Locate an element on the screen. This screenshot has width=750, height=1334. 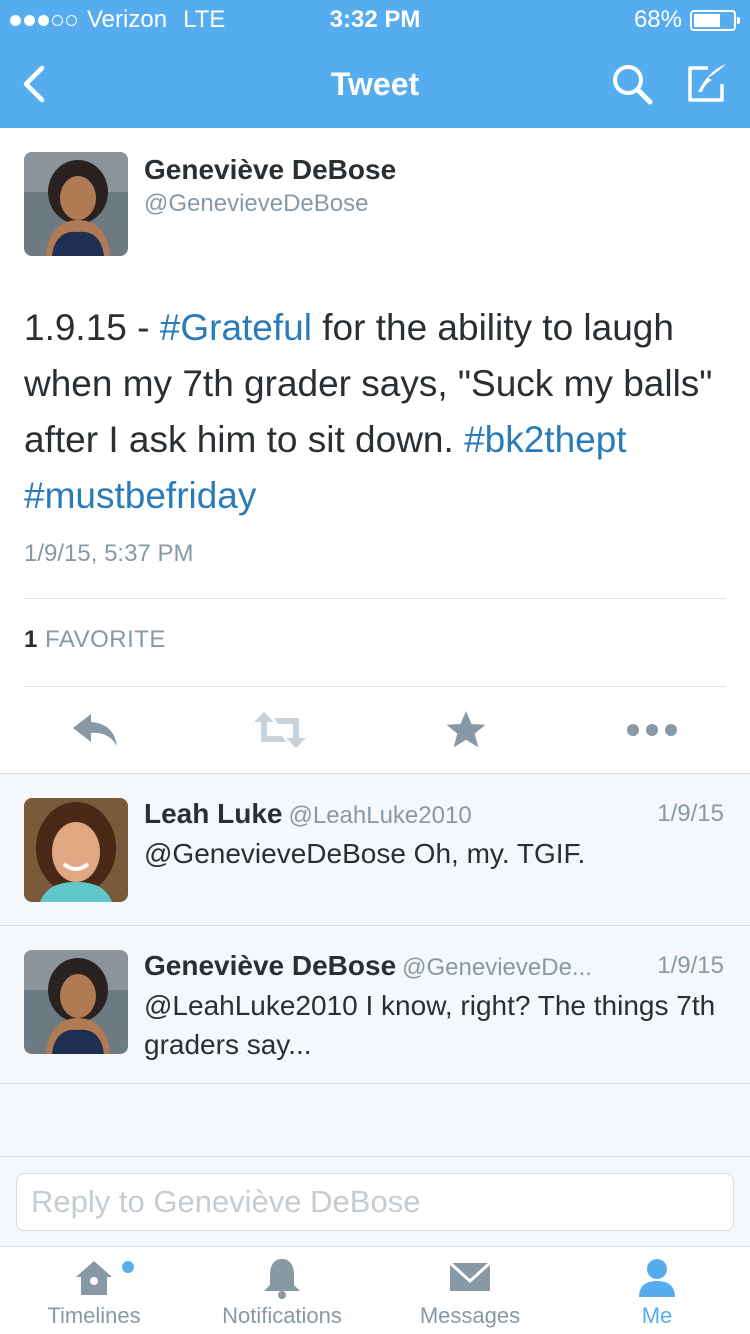
person-icon is located at coordinates (657, 1278).